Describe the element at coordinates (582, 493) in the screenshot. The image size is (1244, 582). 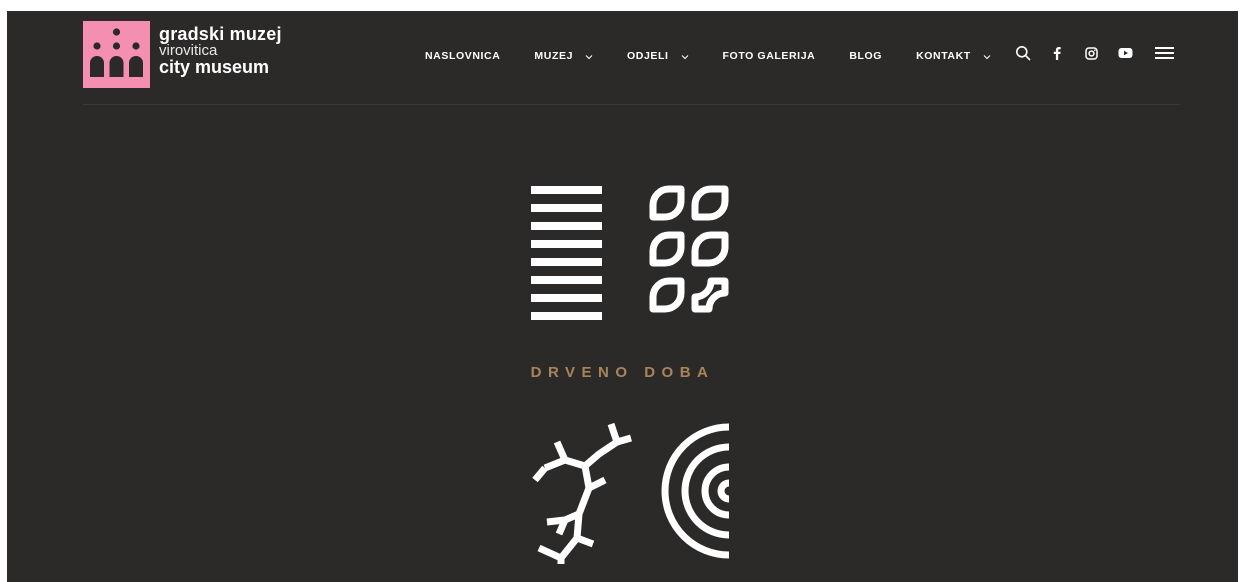
I see `branch-icon` at that location.